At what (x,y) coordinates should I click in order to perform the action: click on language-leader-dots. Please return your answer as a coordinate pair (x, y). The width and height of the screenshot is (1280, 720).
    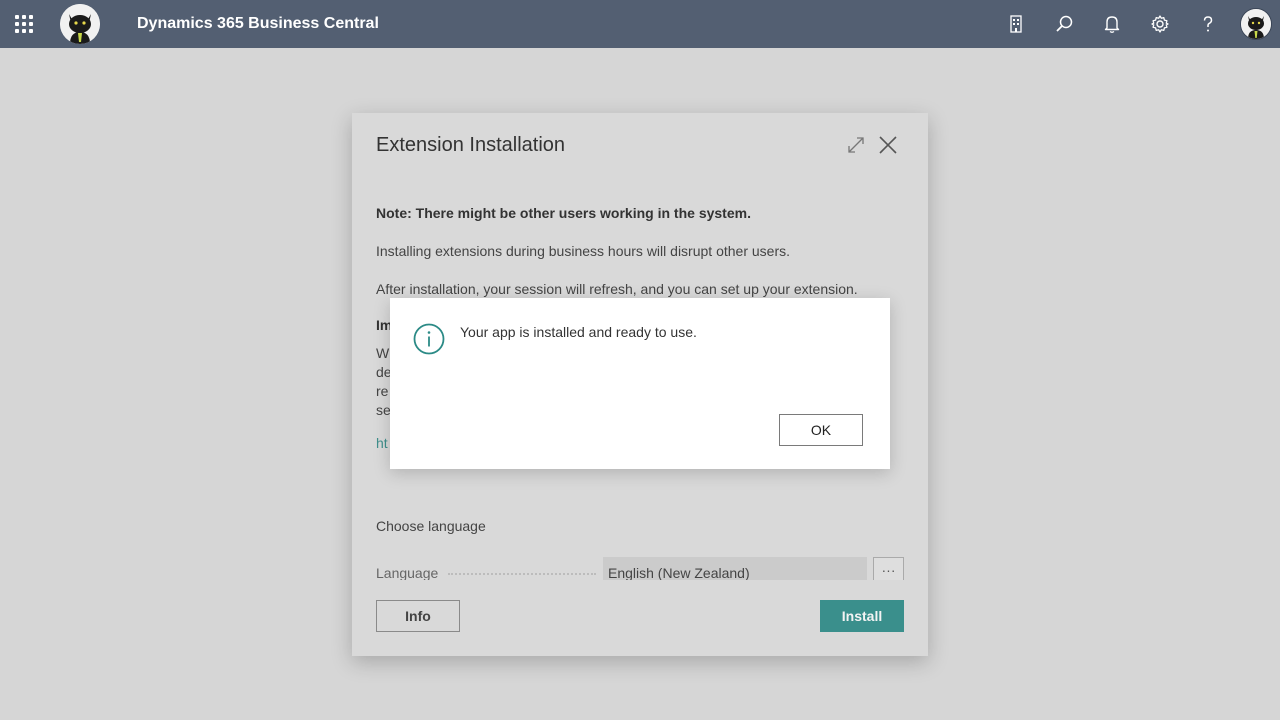
    Looking at the image, I should click on (522, 574).